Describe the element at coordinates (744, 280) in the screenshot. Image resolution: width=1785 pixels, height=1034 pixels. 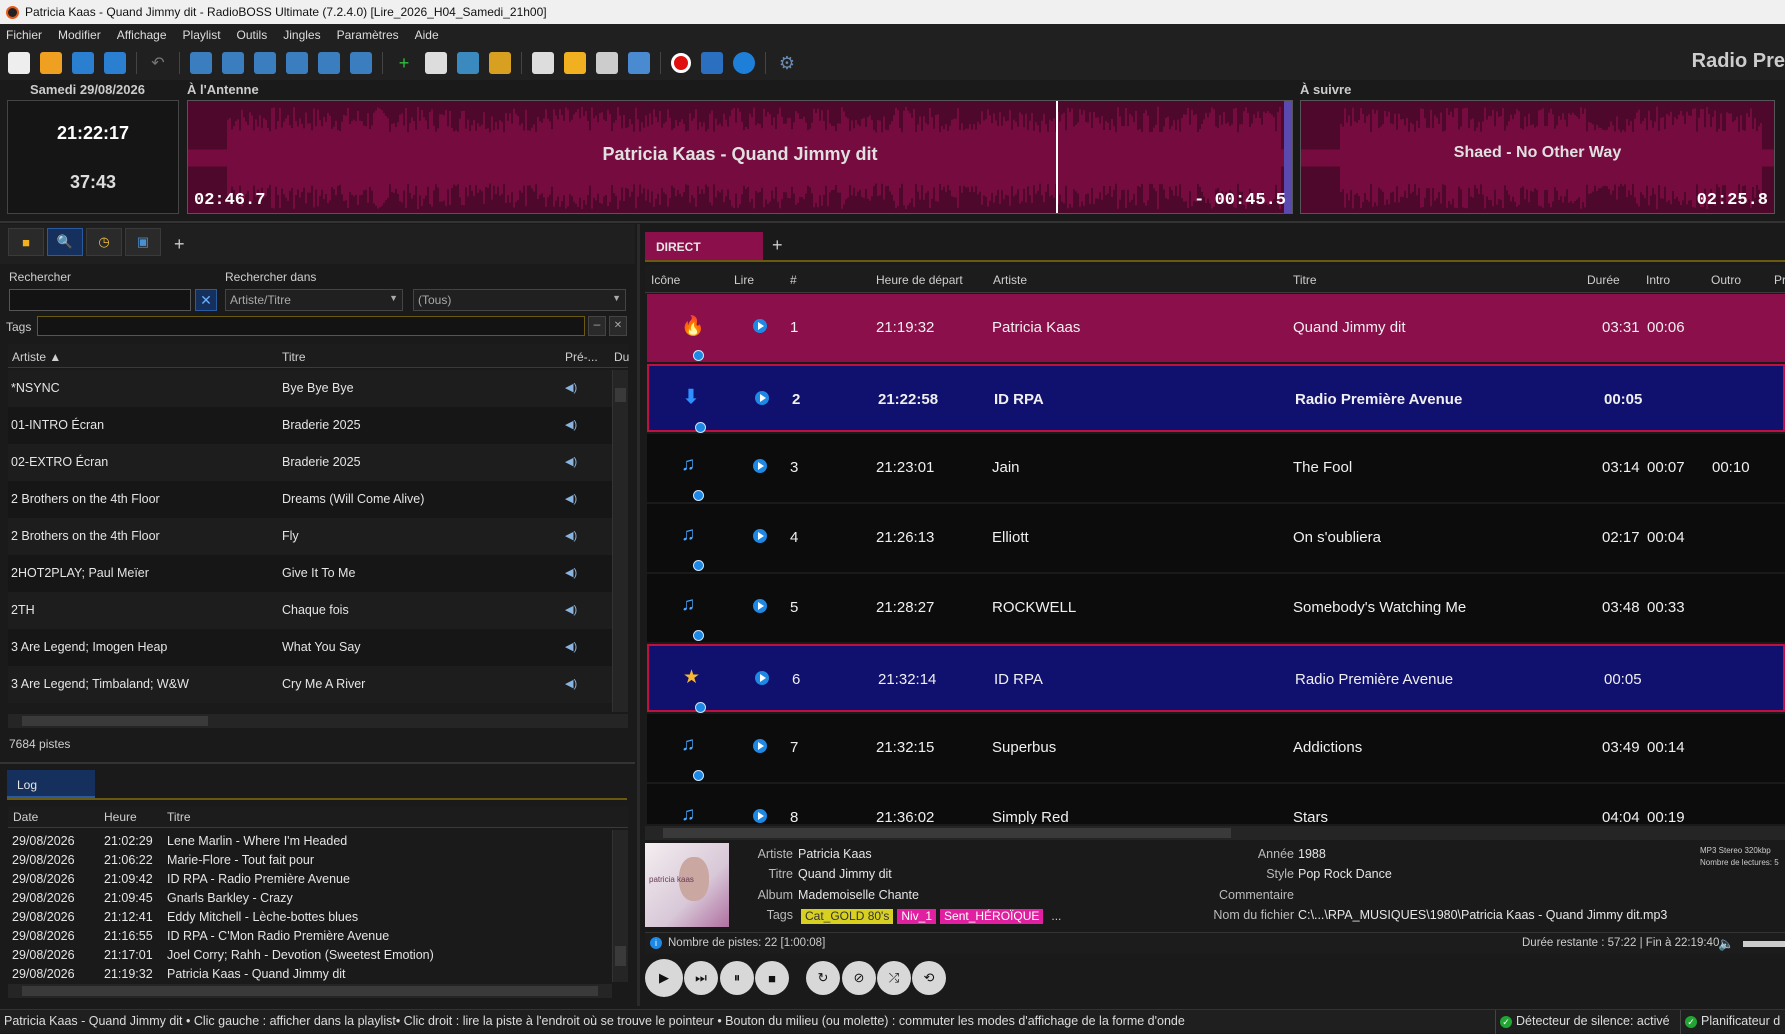
I see `col-lire: Lire` at that location.